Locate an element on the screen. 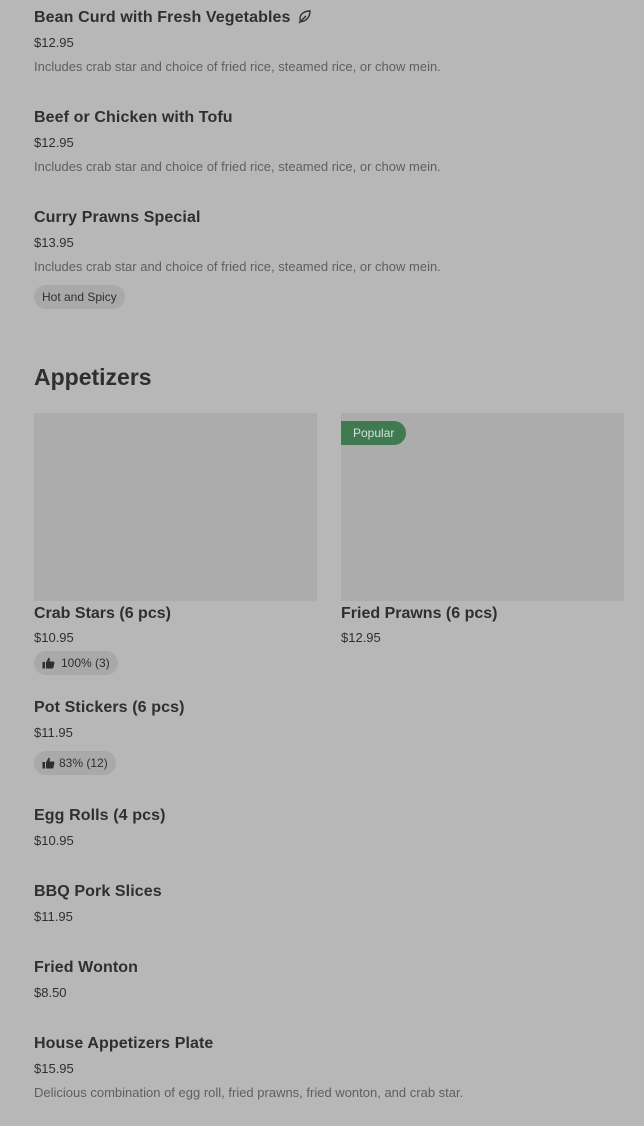  menu-item-name: Bean Curd with Fresh Vegetables is located at coordinates (173, 19).